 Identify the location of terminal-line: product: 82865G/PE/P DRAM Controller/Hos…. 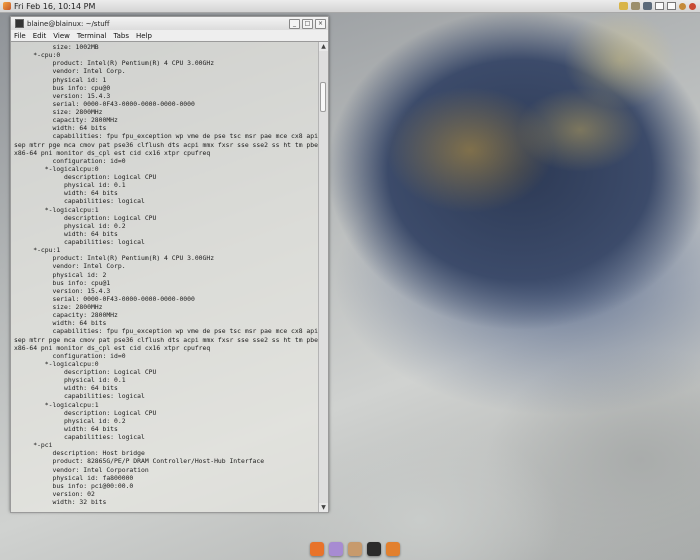
(139, 461).